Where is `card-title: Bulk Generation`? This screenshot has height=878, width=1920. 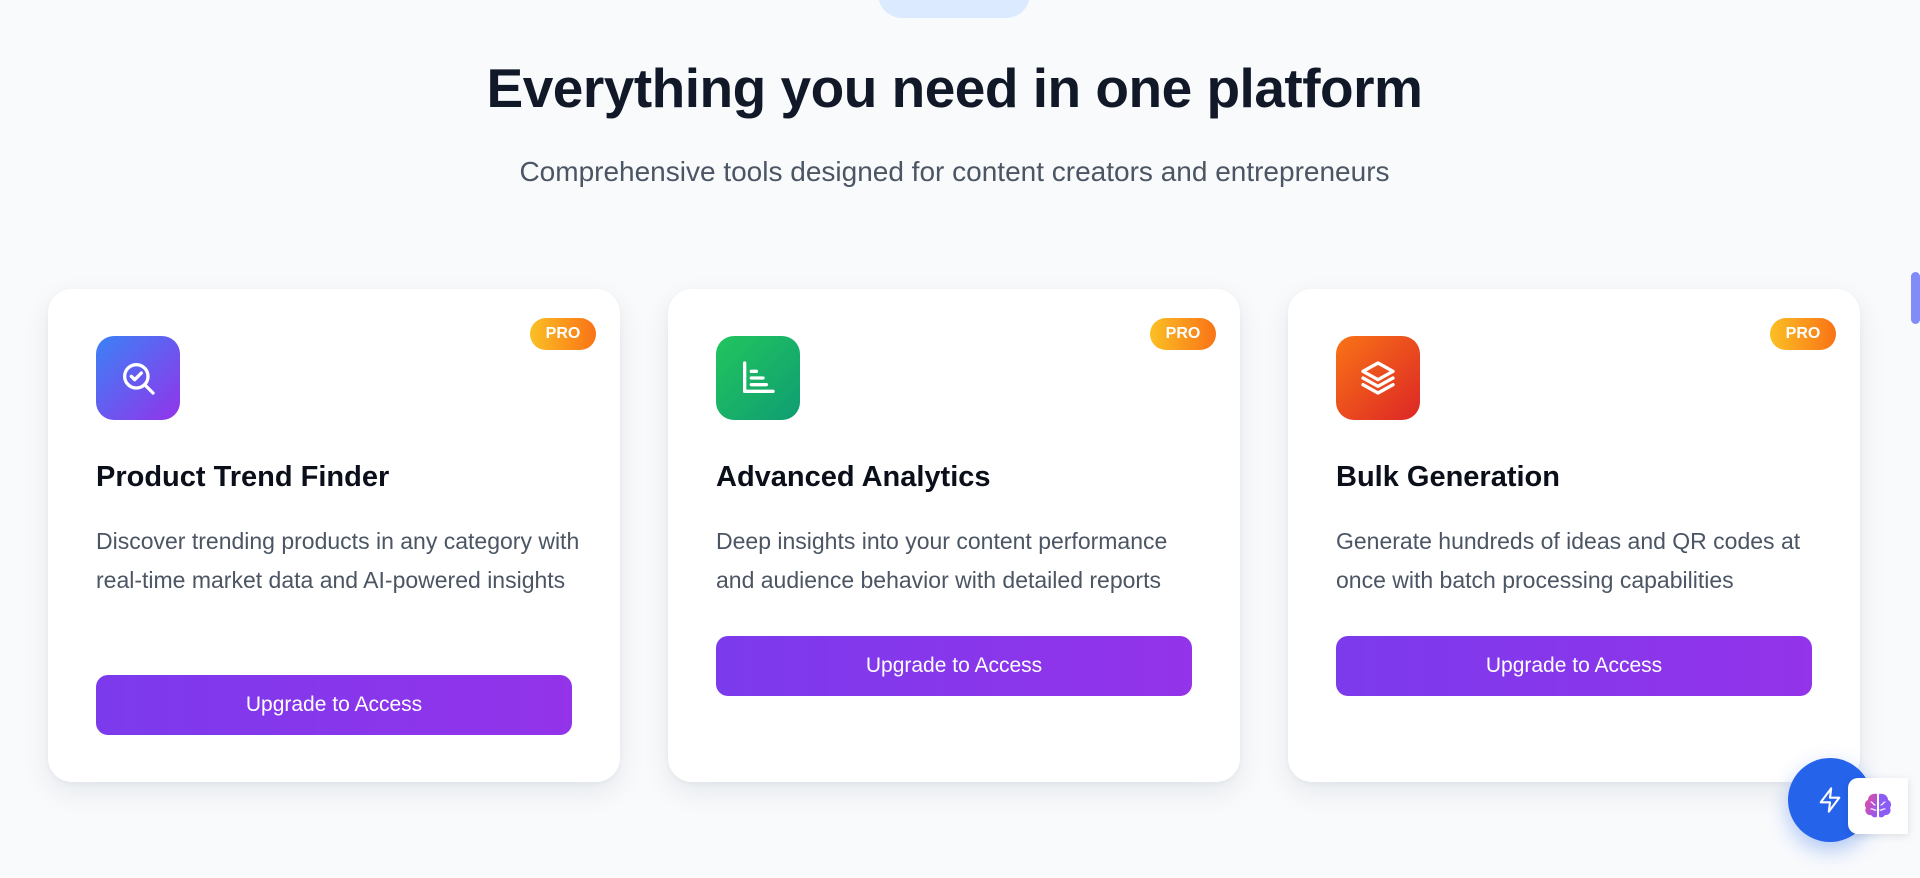 card-title: Bulk Generation is located at coordinates (1448, 477).